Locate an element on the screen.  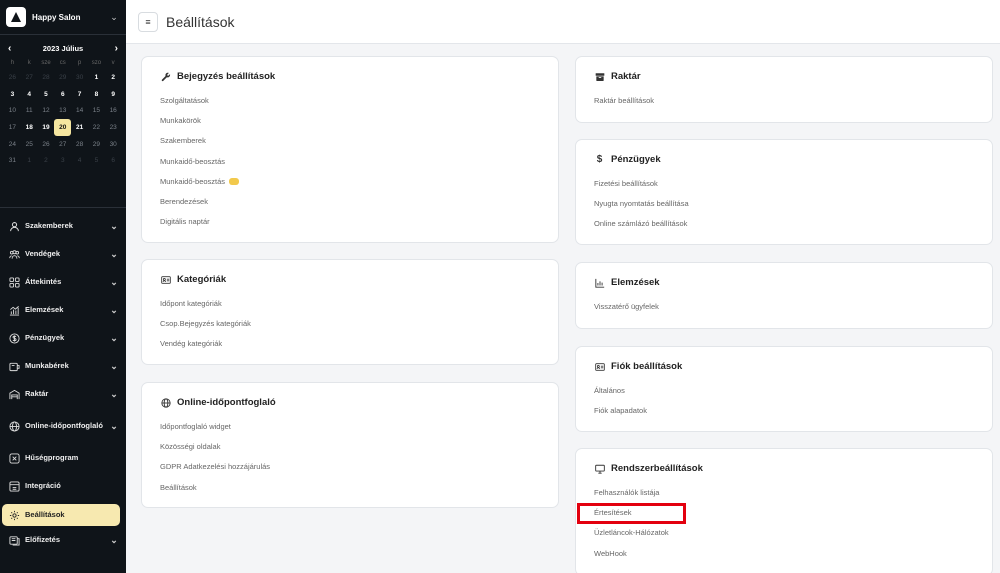
link-kozossegi-oldalak: Közösségi oldalak is located at coordinates (350, 447).